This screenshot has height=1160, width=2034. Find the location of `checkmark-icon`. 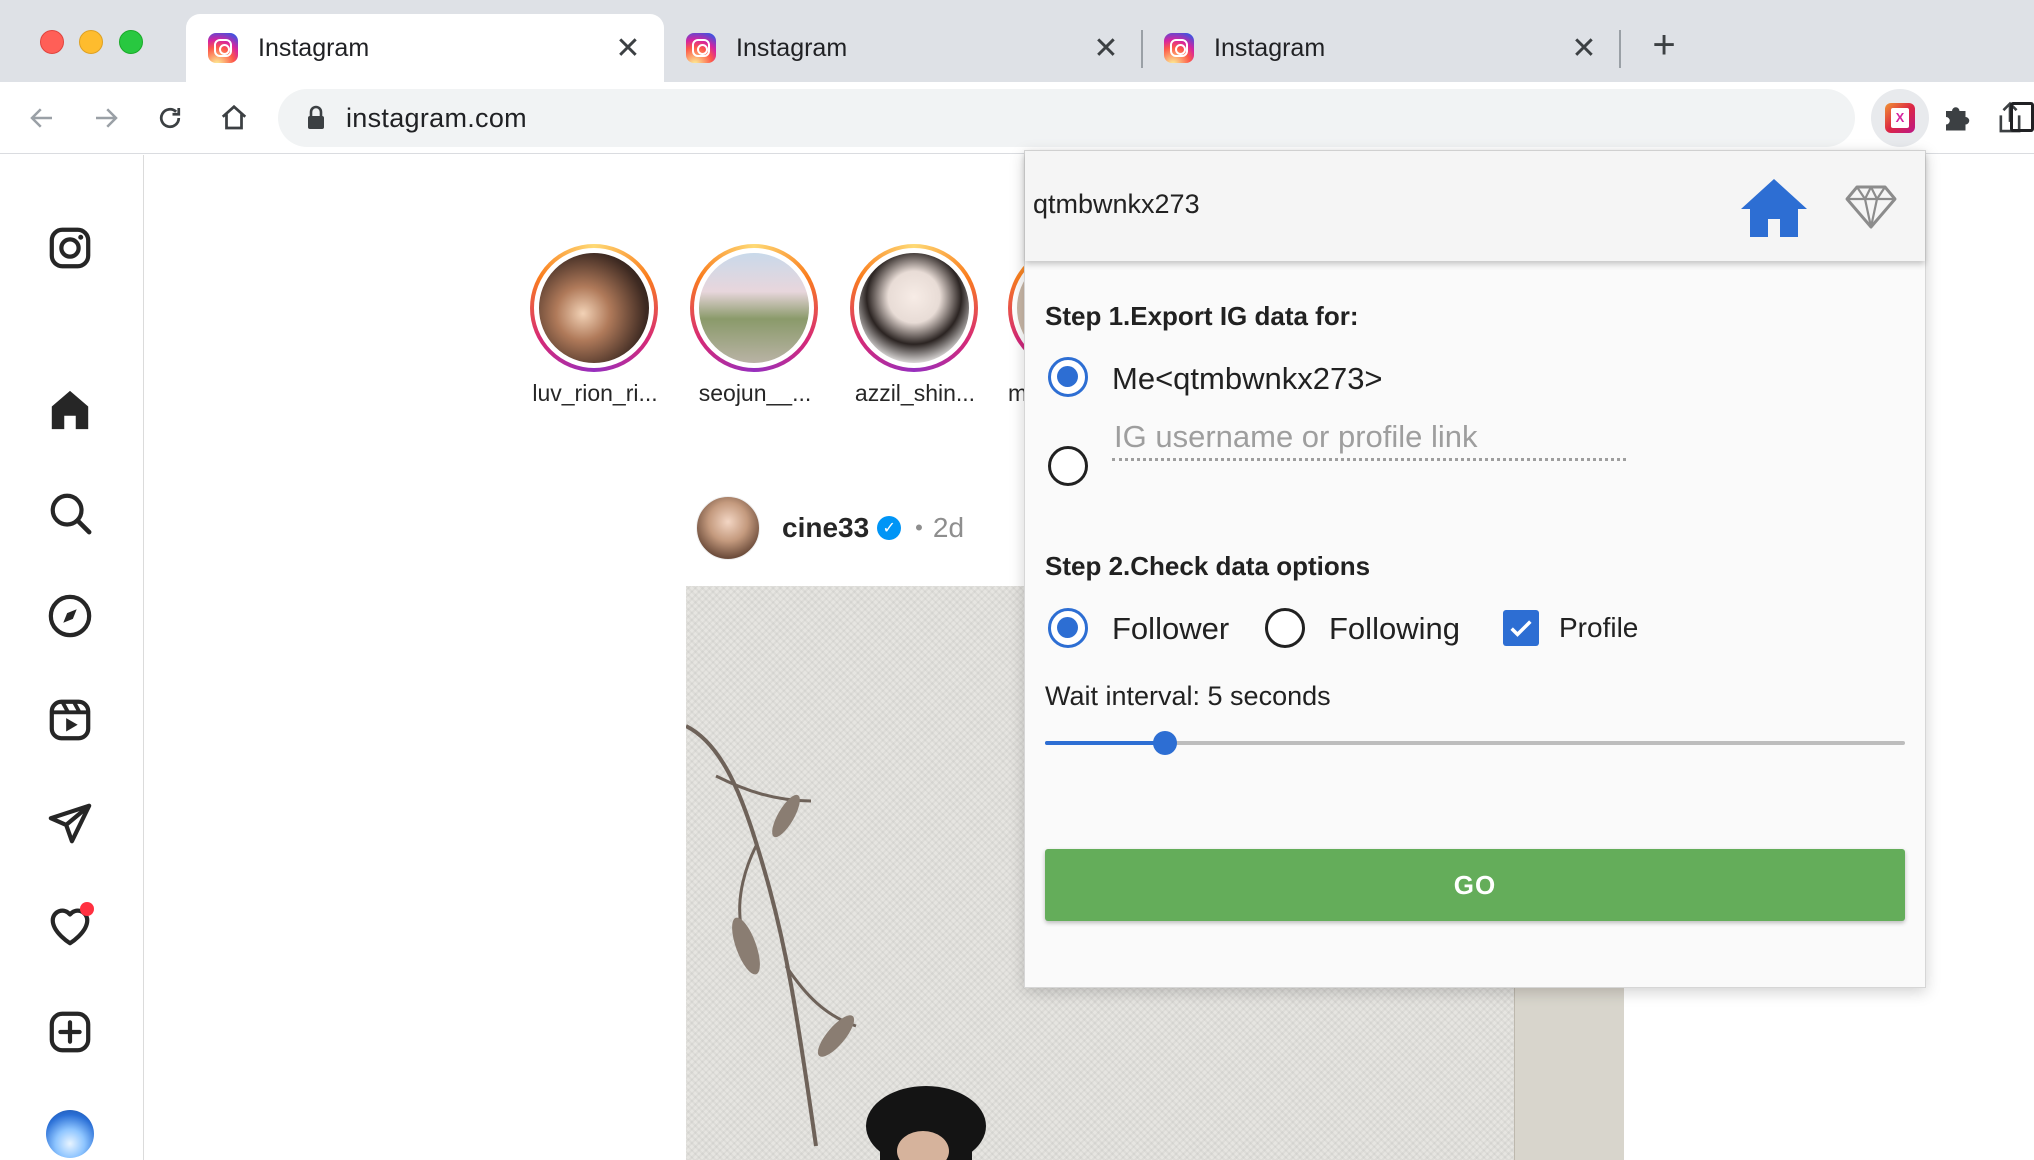

checkmark-icon is located at coordinates (1521, 628).